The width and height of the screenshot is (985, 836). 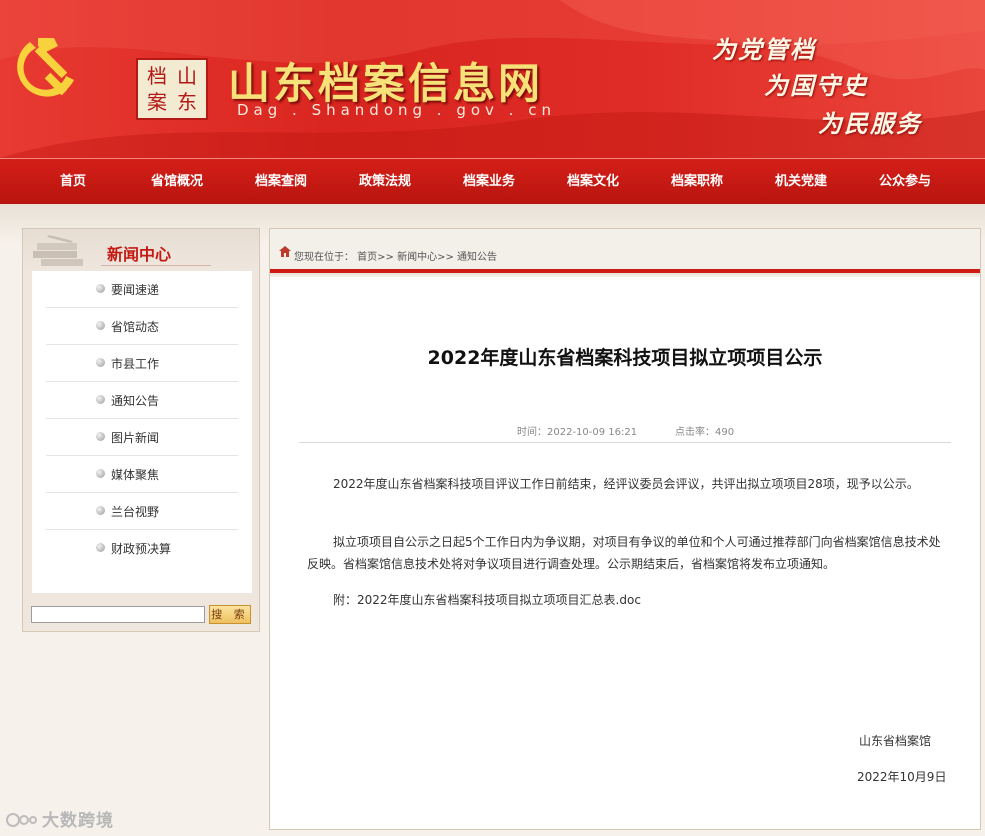 I want to click on sidebar-header: 新闻中心, so click(x=141, y=250).